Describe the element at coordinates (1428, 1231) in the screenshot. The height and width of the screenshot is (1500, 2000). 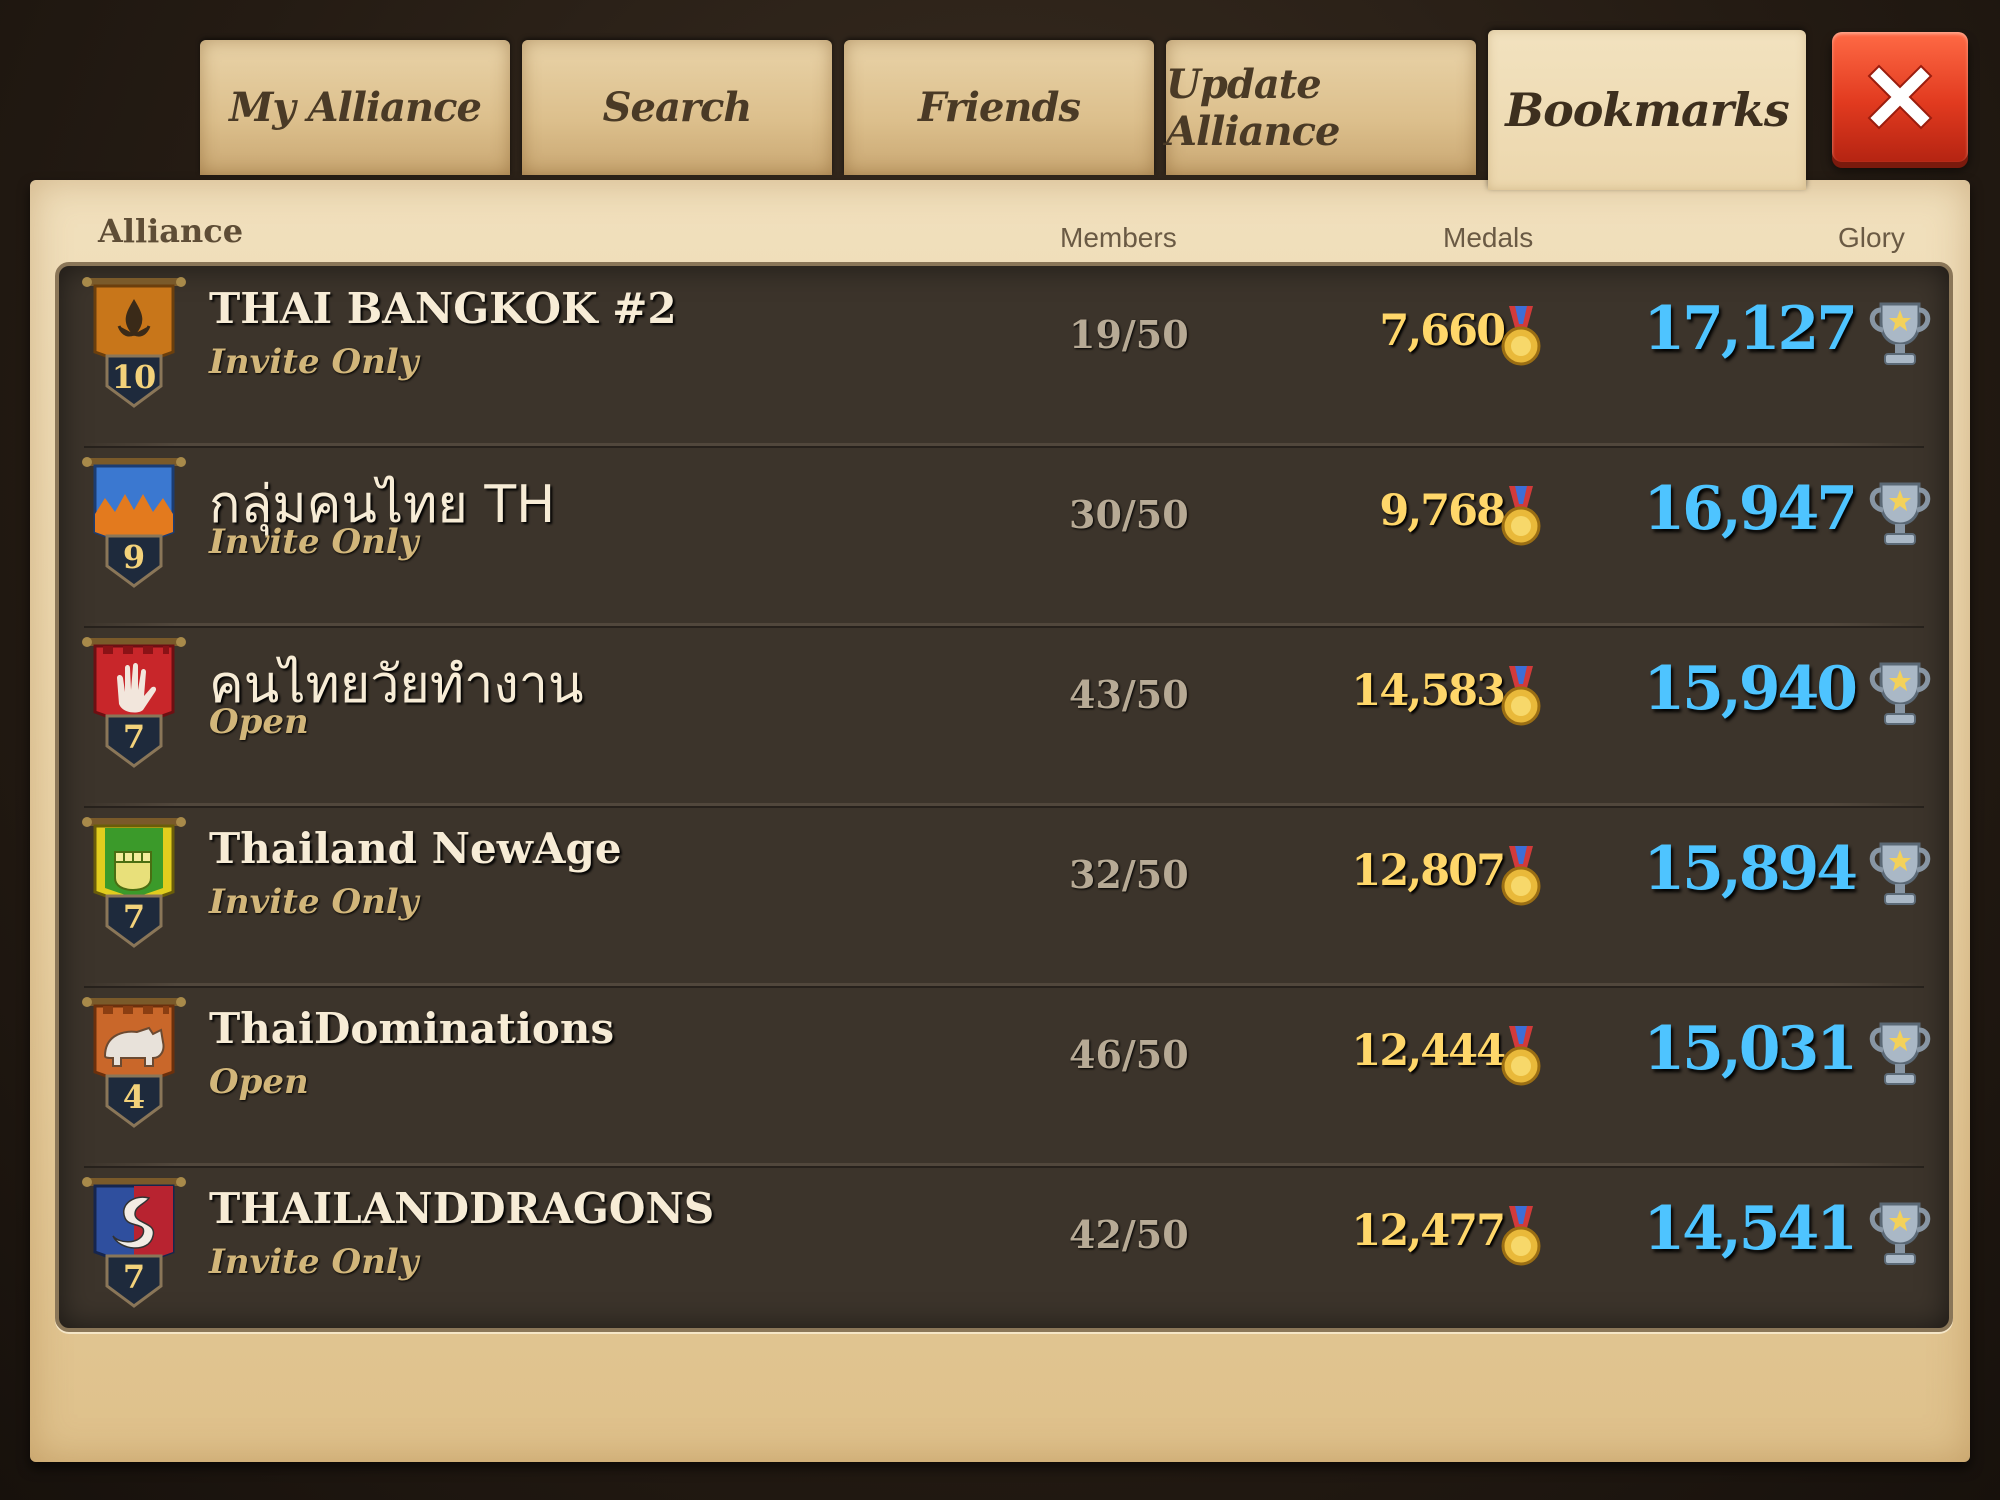
I see `medals-value: 12,477` at that location.